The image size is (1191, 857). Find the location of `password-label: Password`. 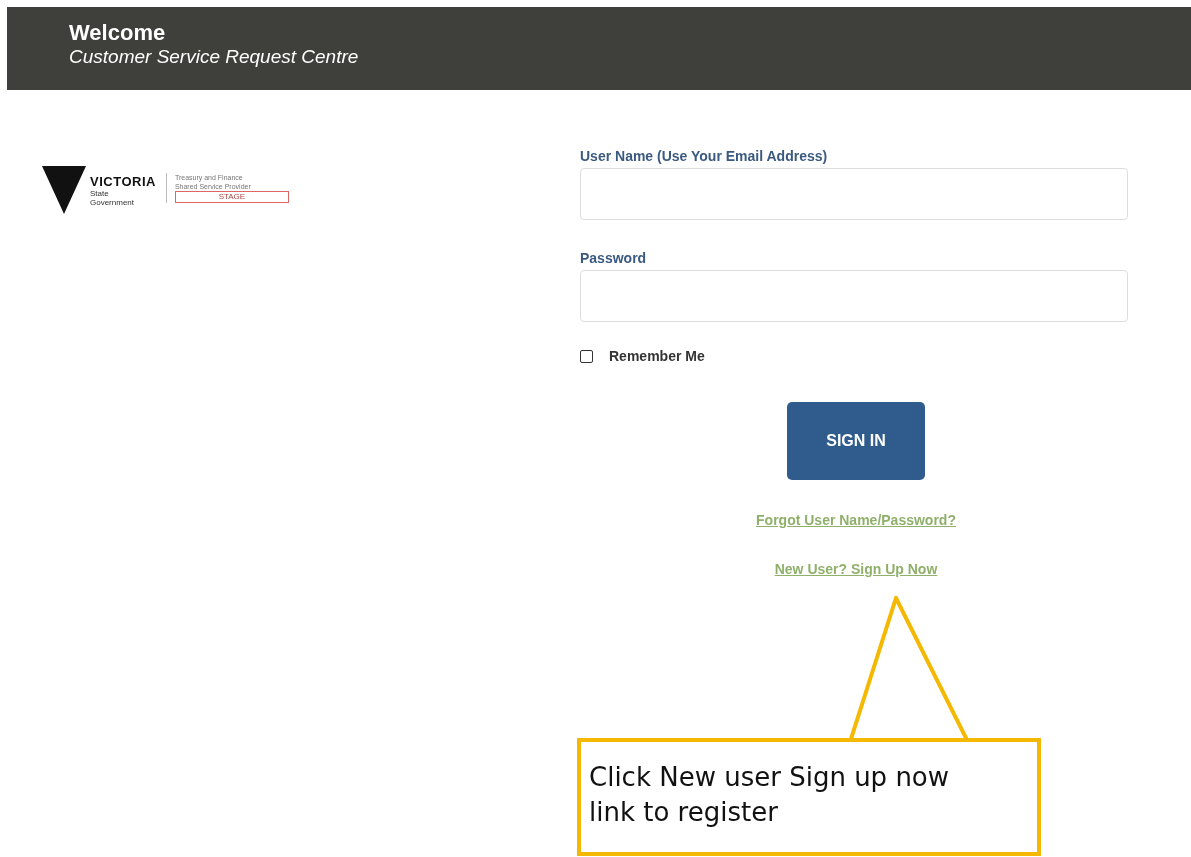

password-label: Password is located at coordinates (614, 258).